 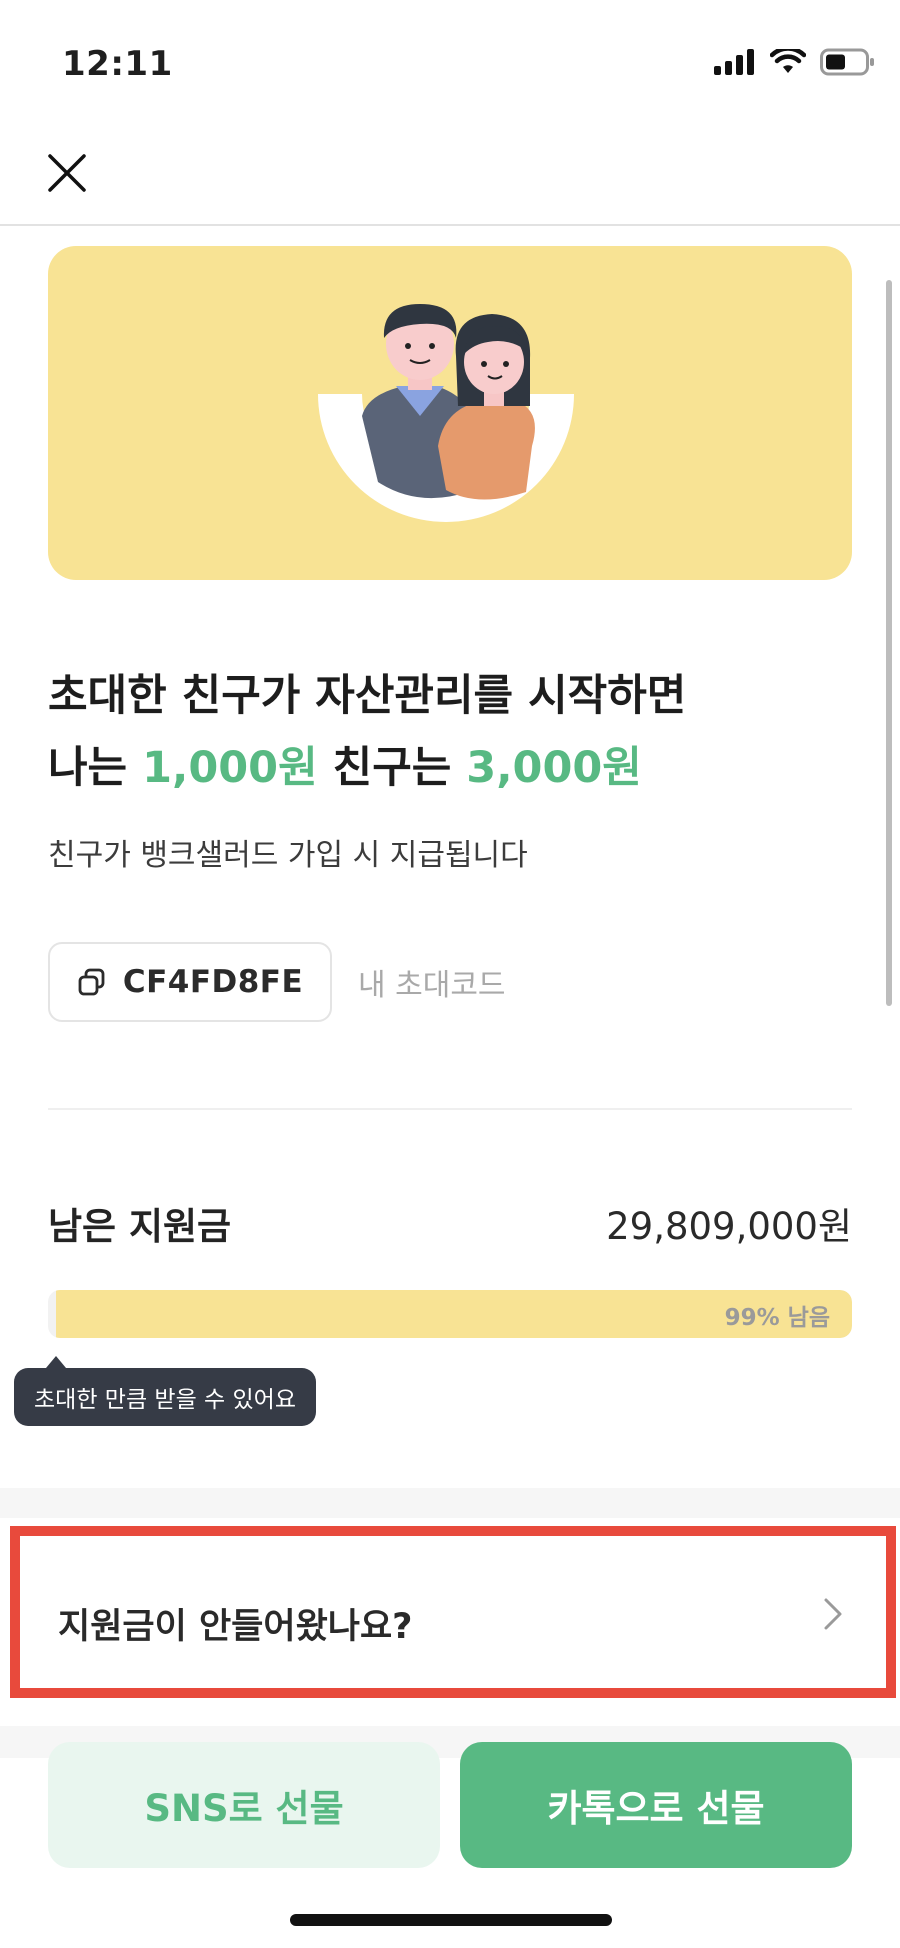 What do you see at coordinates (734, 62) in the screenshot?
I see `signal-icon` at bounding box center [734, 62].